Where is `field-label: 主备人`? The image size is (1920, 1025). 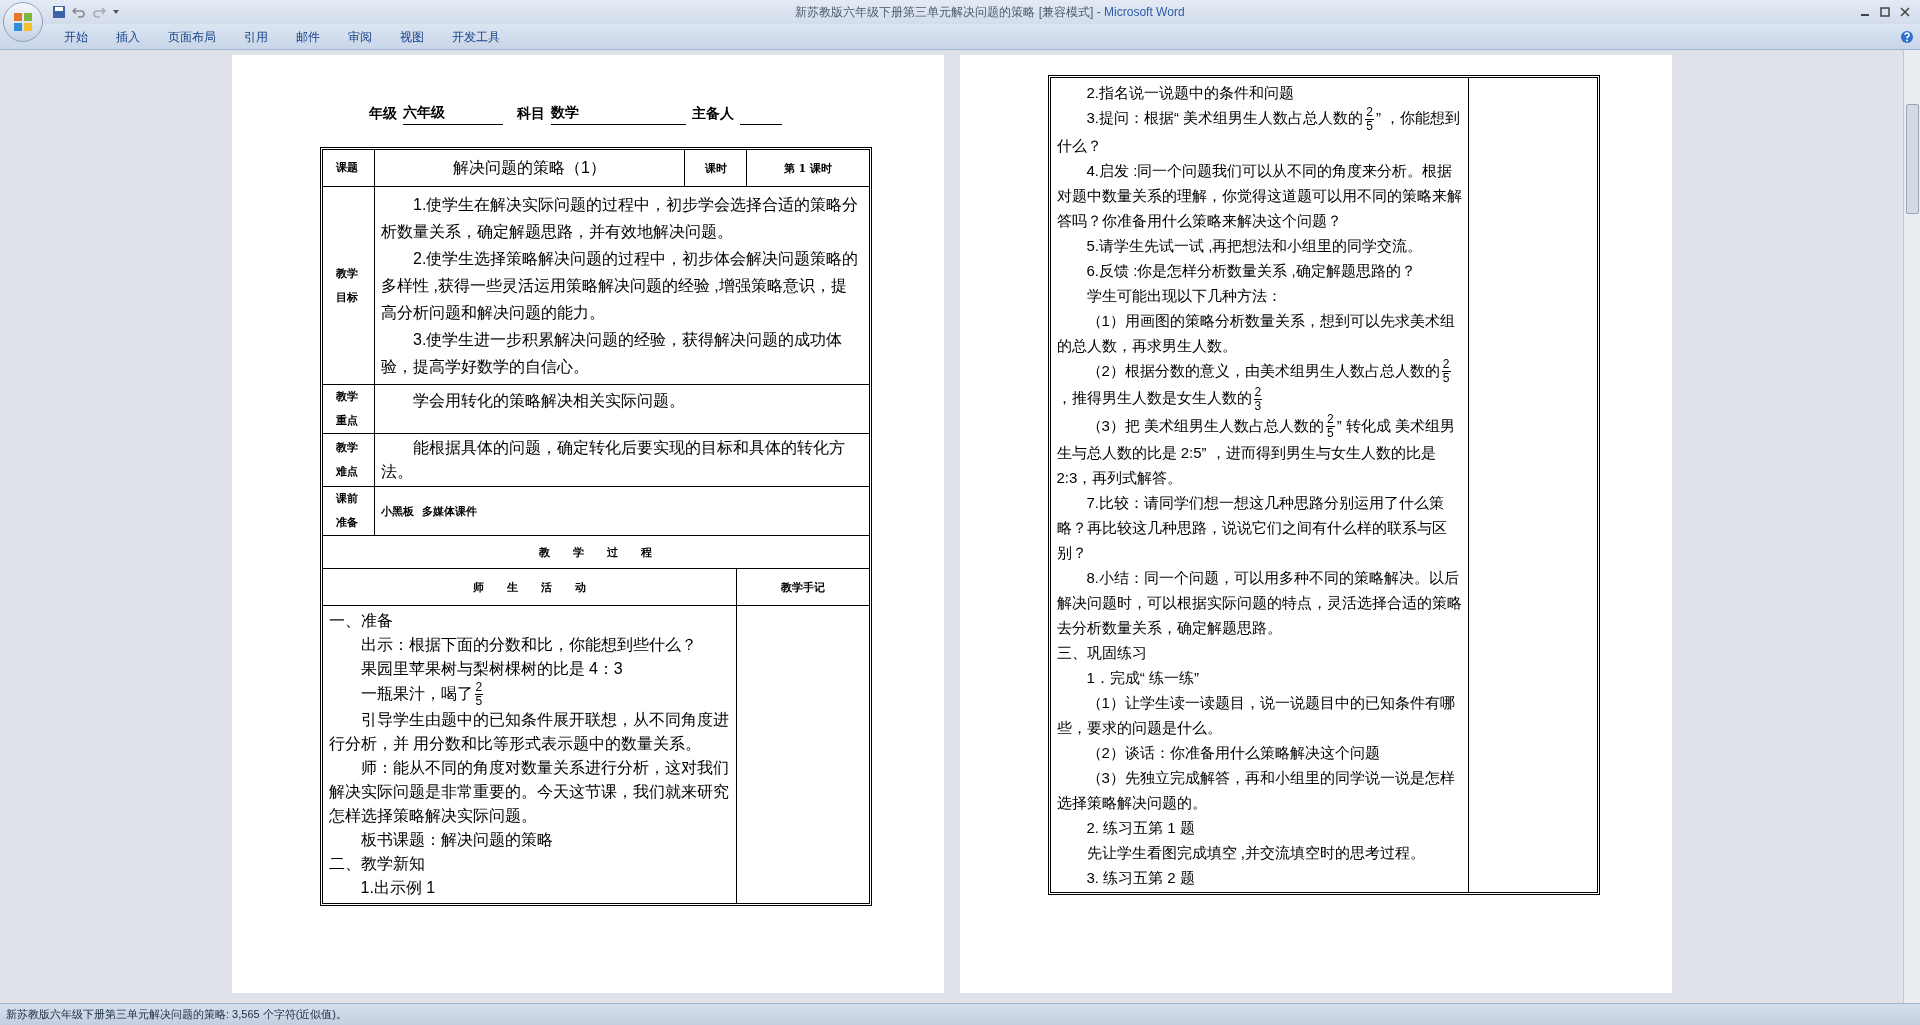 field-label: 主备人 is located at coordinates (713, 113).